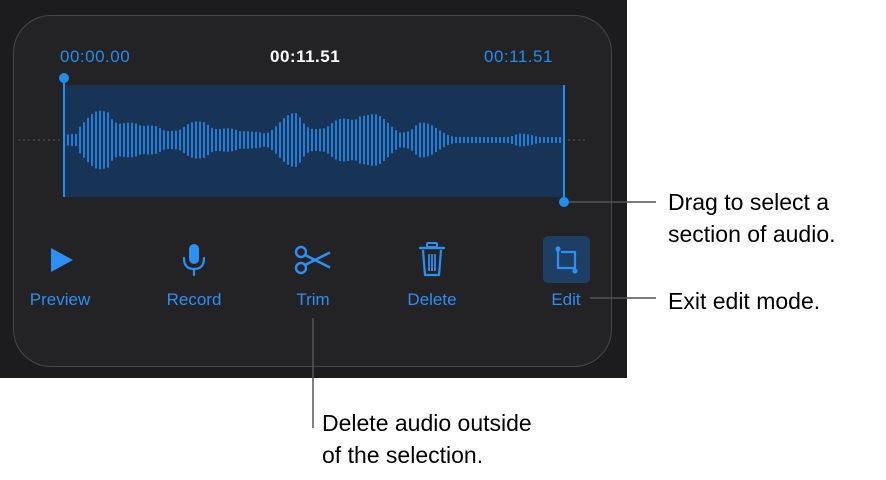 The image size is (886, 480). Describe the element at coordinates (427, 439) in the screenshot. I see `trim-callout: Delete audio outside of the selection.` at that location.